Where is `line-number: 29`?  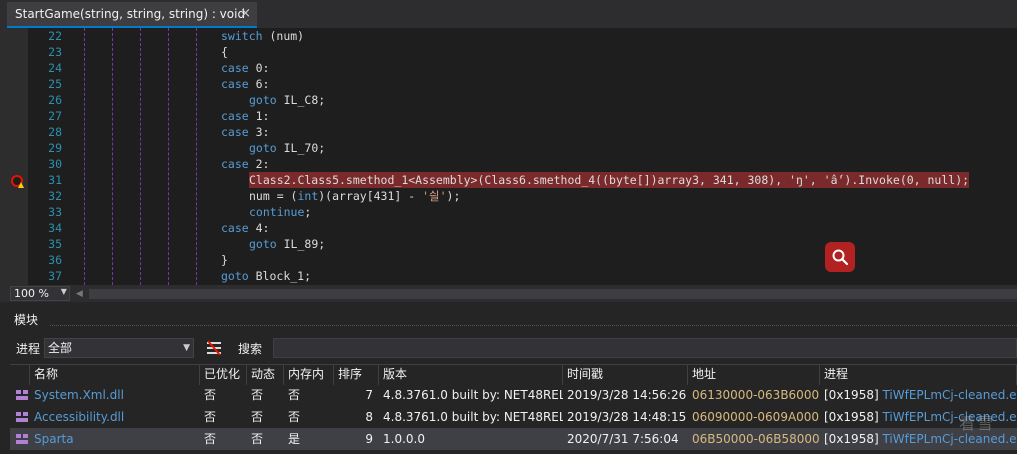
line-number: 29 is located at coordinates (55, 148).